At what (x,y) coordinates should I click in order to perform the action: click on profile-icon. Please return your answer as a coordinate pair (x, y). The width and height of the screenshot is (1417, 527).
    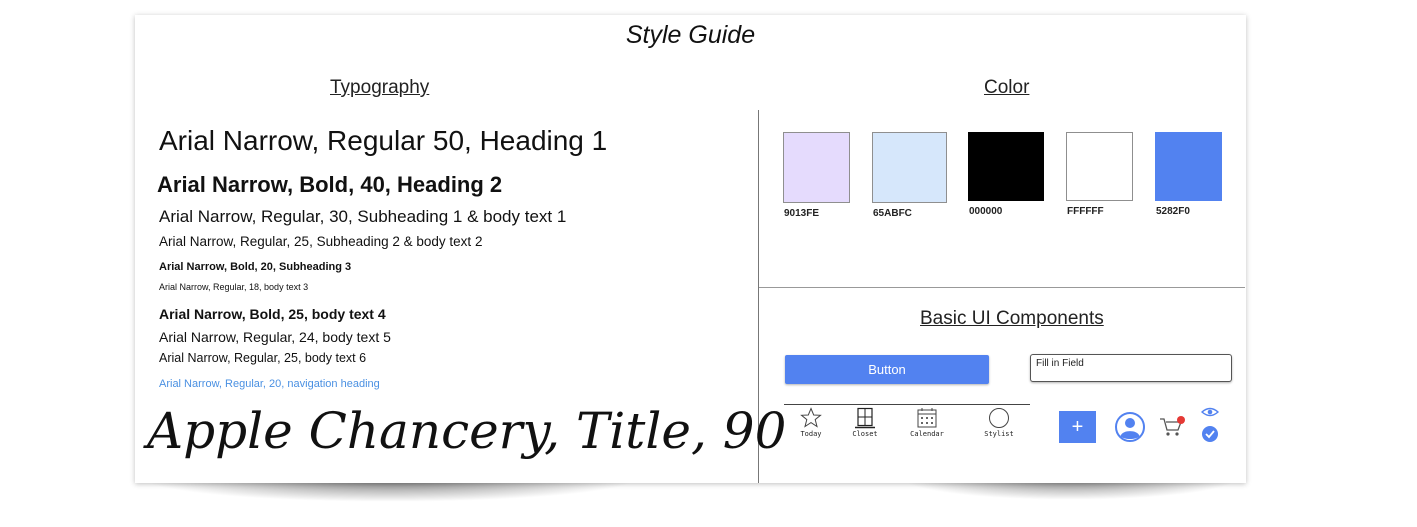
    Looking at the image, I should click on (1130, 427).